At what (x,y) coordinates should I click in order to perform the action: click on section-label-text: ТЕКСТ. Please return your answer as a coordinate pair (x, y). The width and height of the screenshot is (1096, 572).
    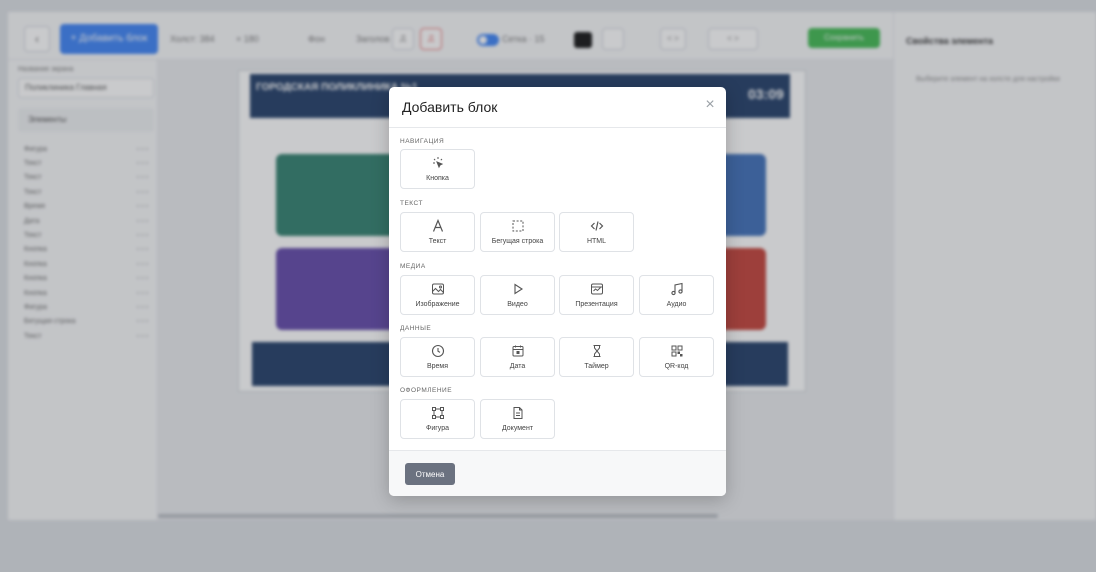
    Looking at the image, I should click on (411, 203).